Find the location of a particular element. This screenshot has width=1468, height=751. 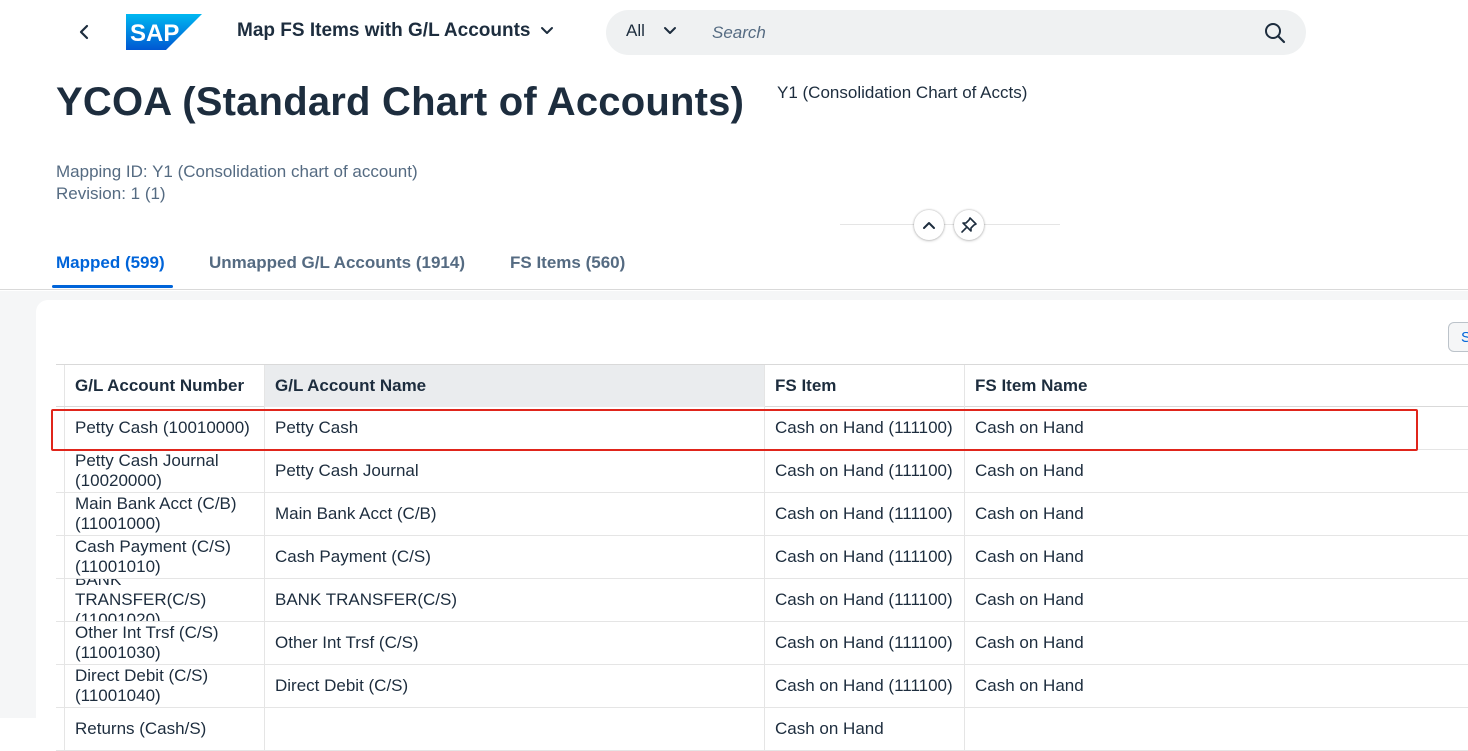

column-header-gl-account-name: G/L Account Name is located at coordinates (515, 386).